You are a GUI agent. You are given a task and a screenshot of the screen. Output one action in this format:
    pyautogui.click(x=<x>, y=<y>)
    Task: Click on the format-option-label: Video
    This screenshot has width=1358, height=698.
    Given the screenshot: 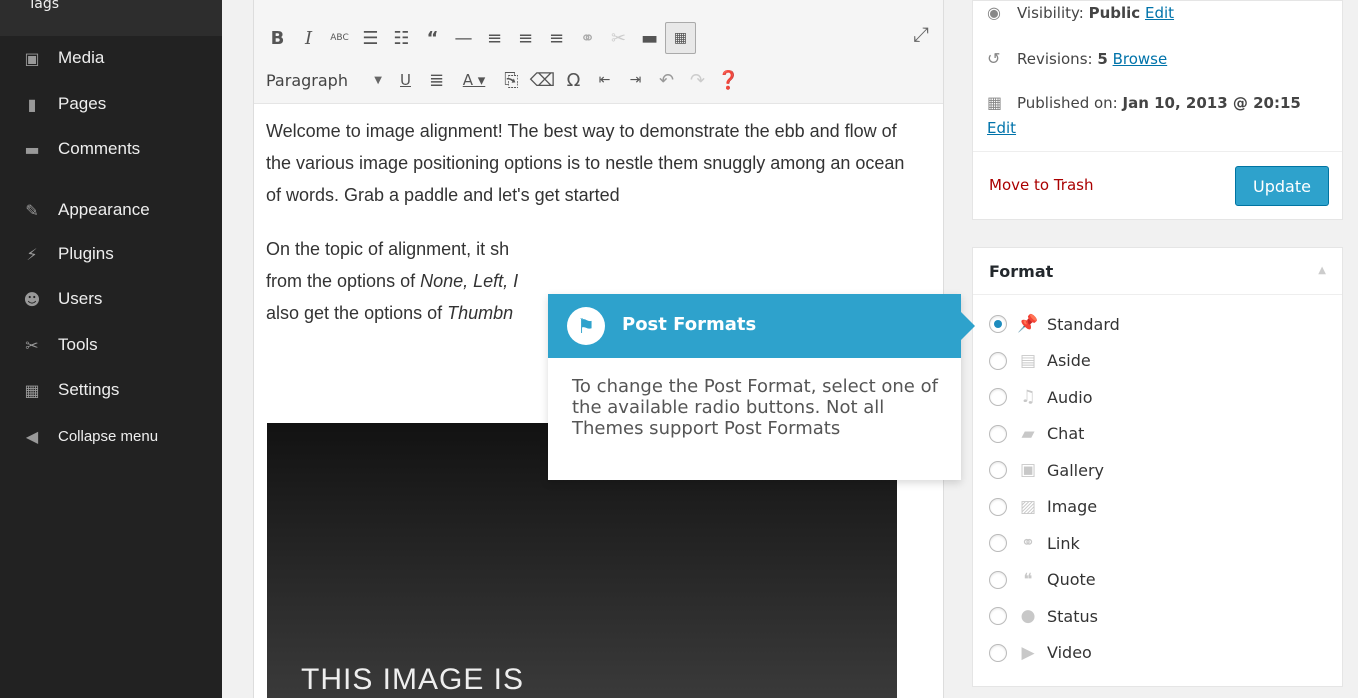 What is the action you would take?
    pyautogui.click(x=1069, y=652)
    